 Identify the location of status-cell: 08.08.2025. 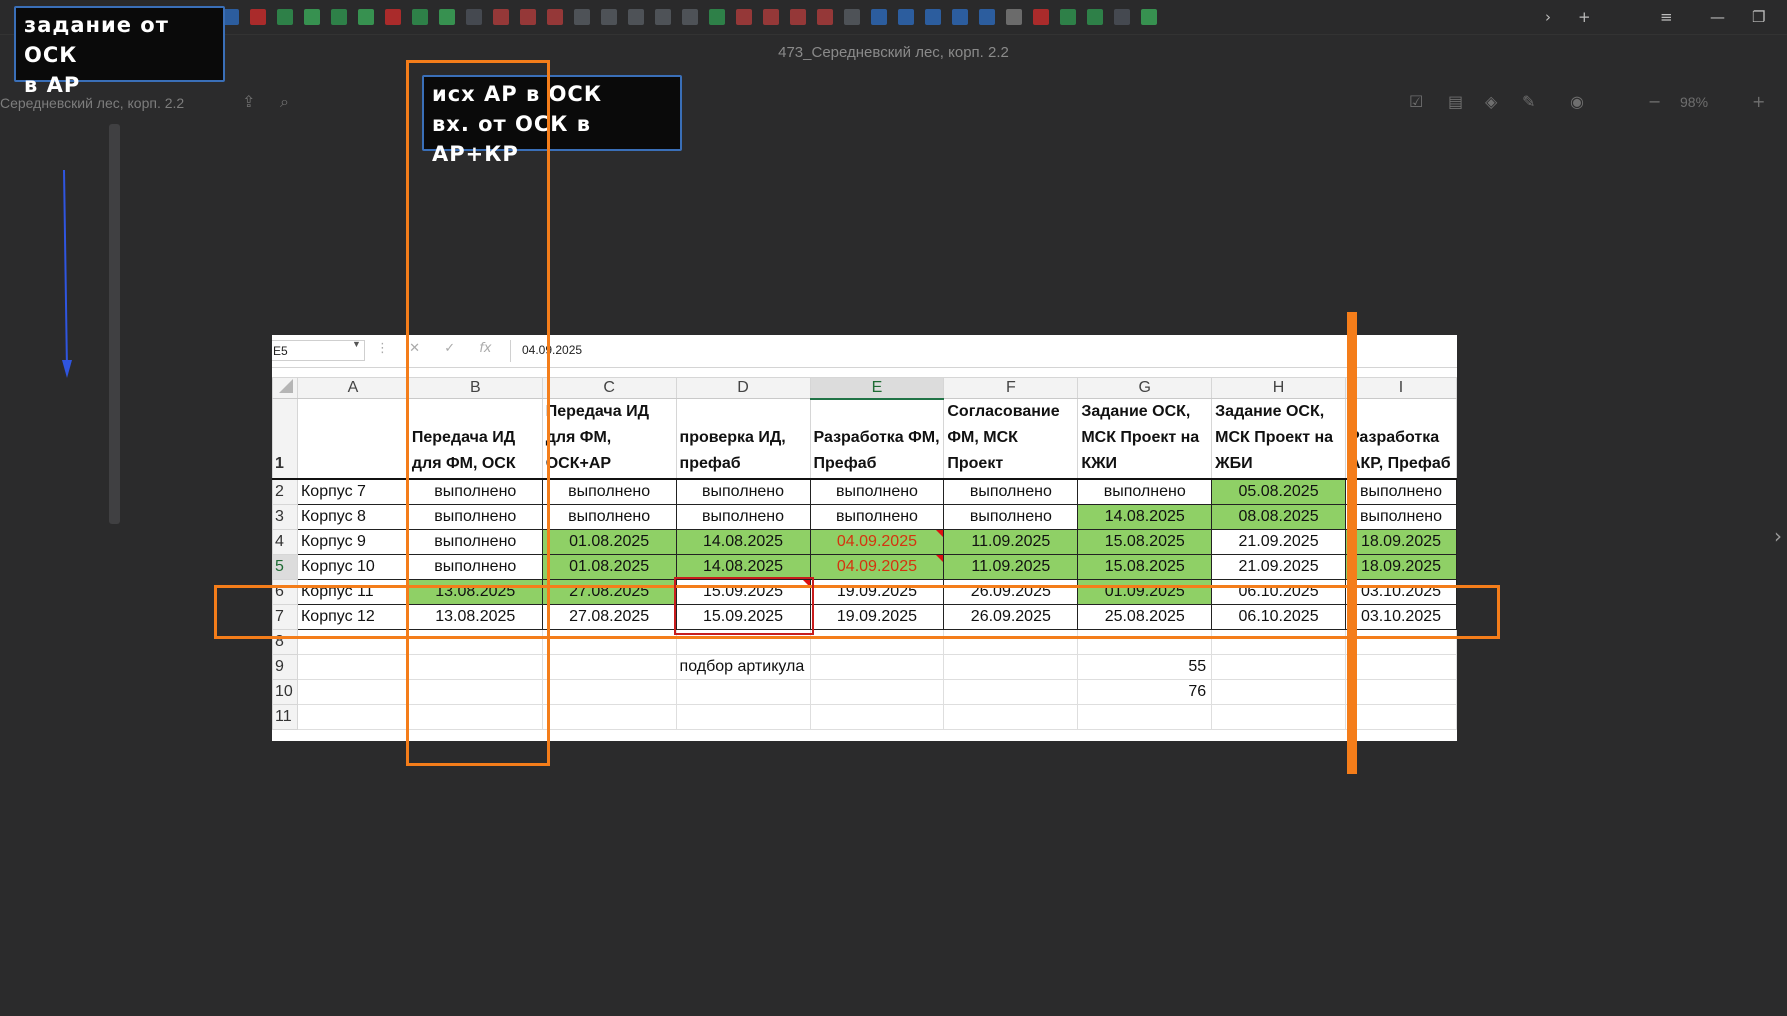
(1278, 516).